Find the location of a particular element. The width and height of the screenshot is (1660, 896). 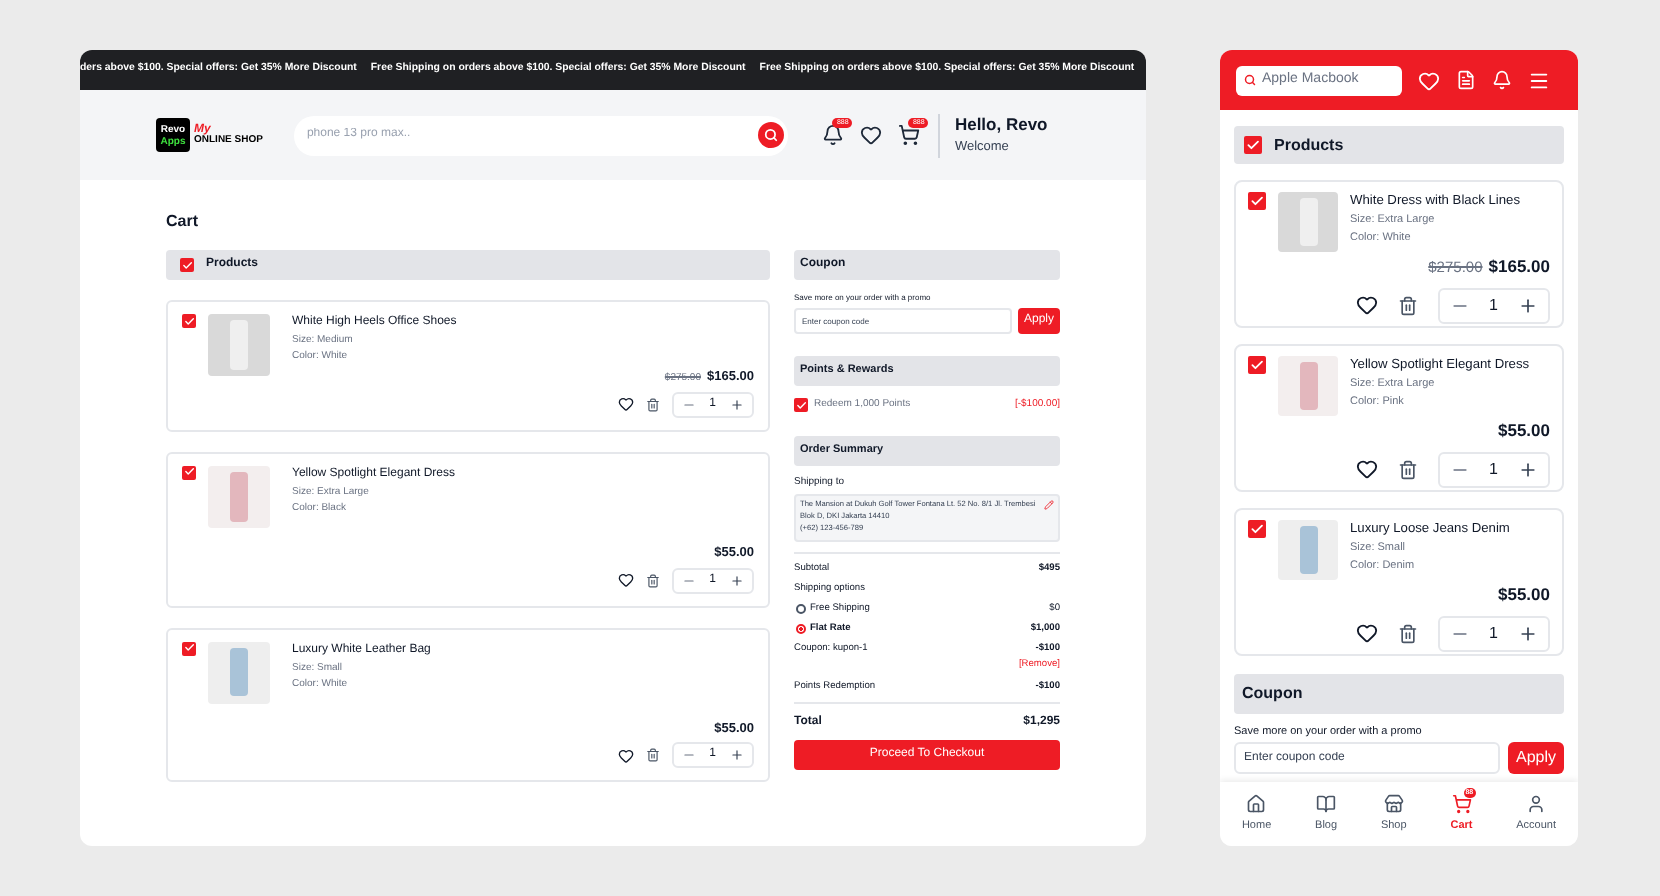

home-icon is located at coordinates (1256, 803).